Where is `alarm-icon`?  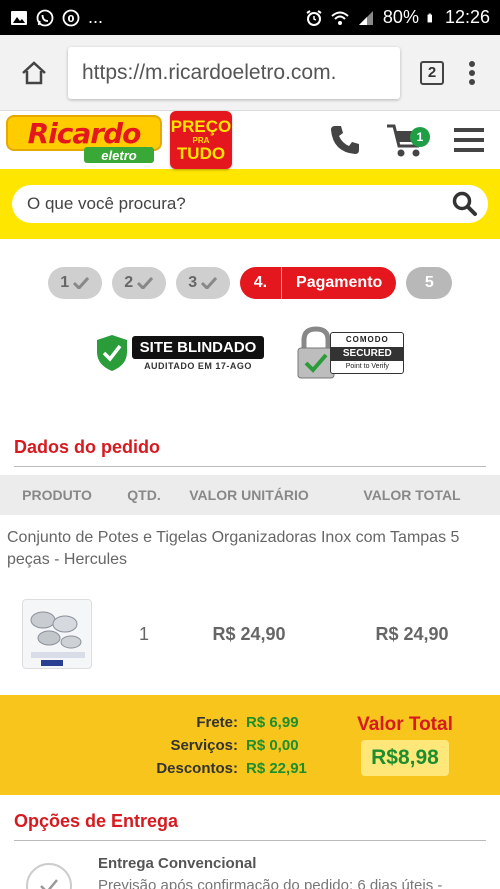 alarm-icon is located at coordinates (314, 17).